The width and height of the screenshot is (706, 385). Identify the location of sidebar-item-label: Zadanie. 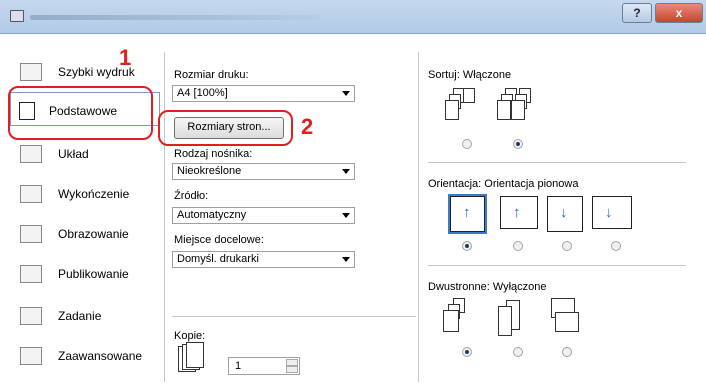
(80, 316).